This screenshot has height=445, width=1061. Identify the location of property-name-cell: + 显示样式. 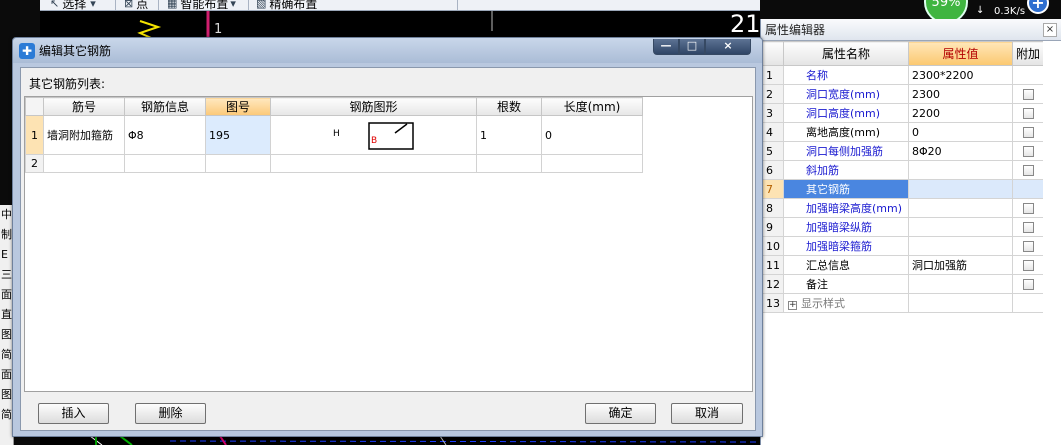
(846, 303).